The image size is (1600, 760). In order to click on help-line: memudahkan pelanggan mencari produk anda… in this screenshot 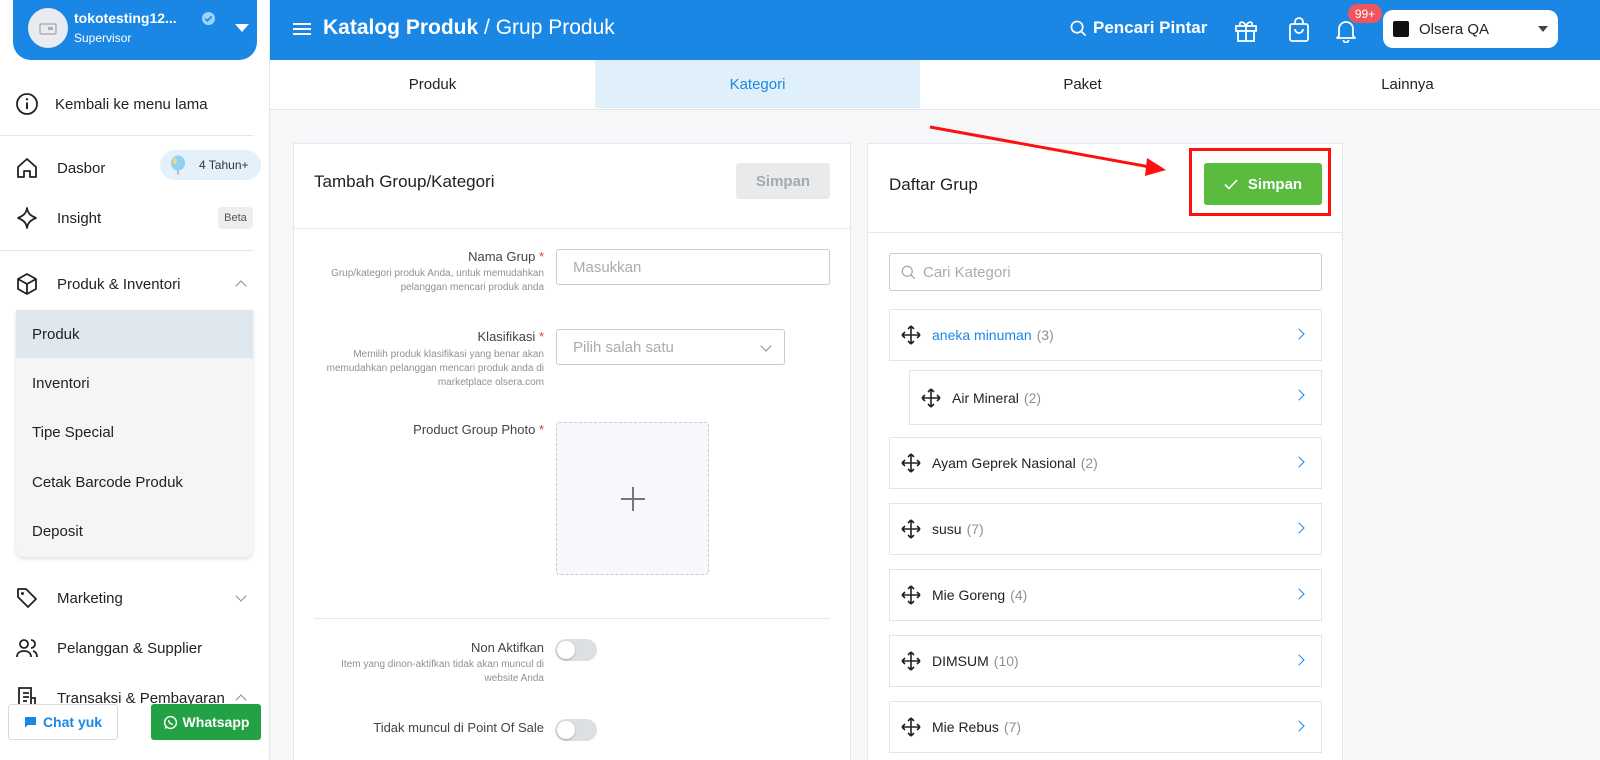, I will do `click(435, 368)`.